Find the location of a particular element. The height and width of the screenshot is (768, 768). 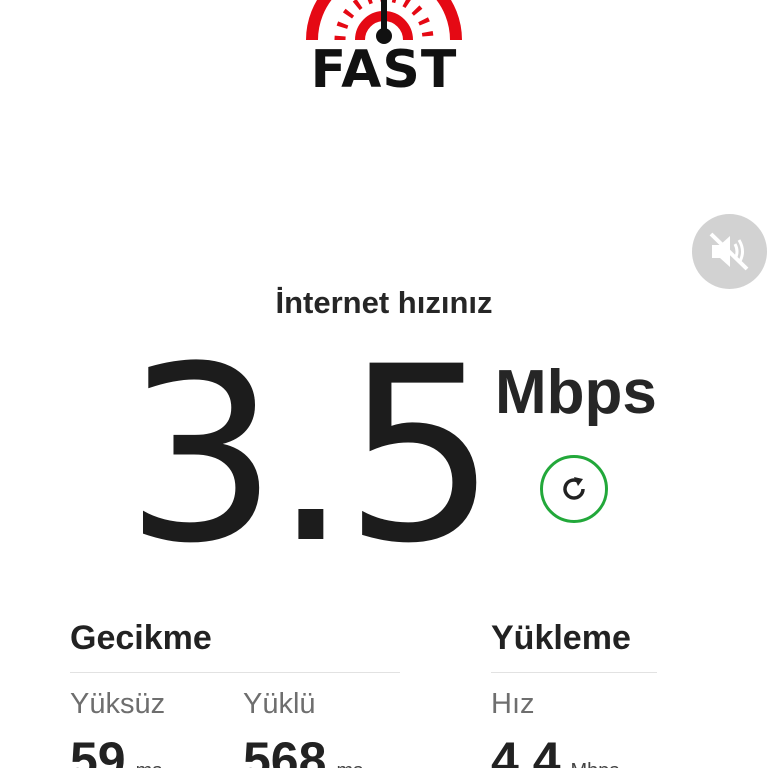

upload-speed-value: 4.4 Mbps is located at coordinates (555, 750).